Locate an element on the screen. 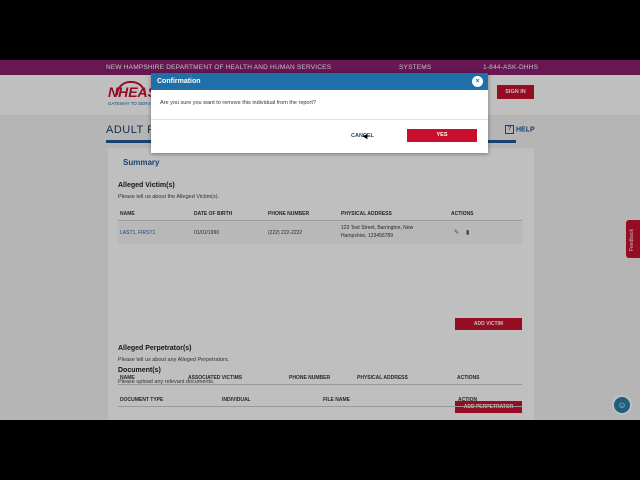 Image resolution: width=640 pixels, height=480 pixels. dialog-title: Confirmation is located at coordinates (179, 81).